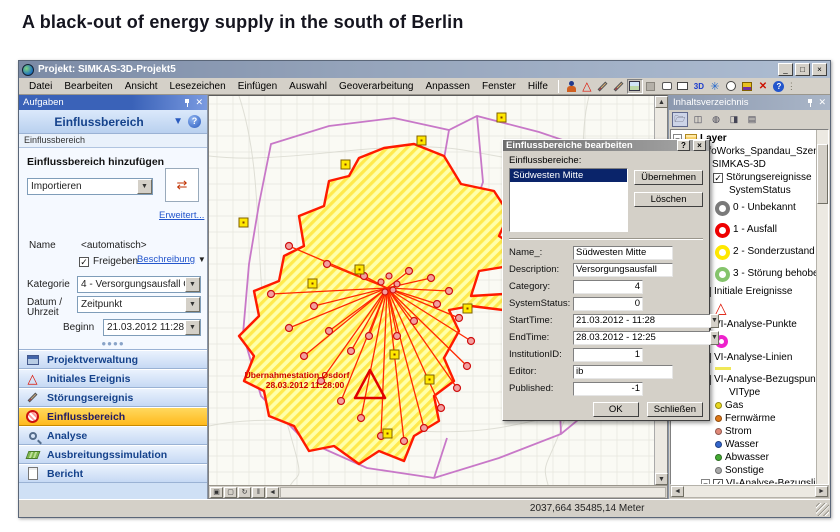 Image resolution: width=840 pixels, height=532 pixels. I want to click on published-field, so click(608, 388).